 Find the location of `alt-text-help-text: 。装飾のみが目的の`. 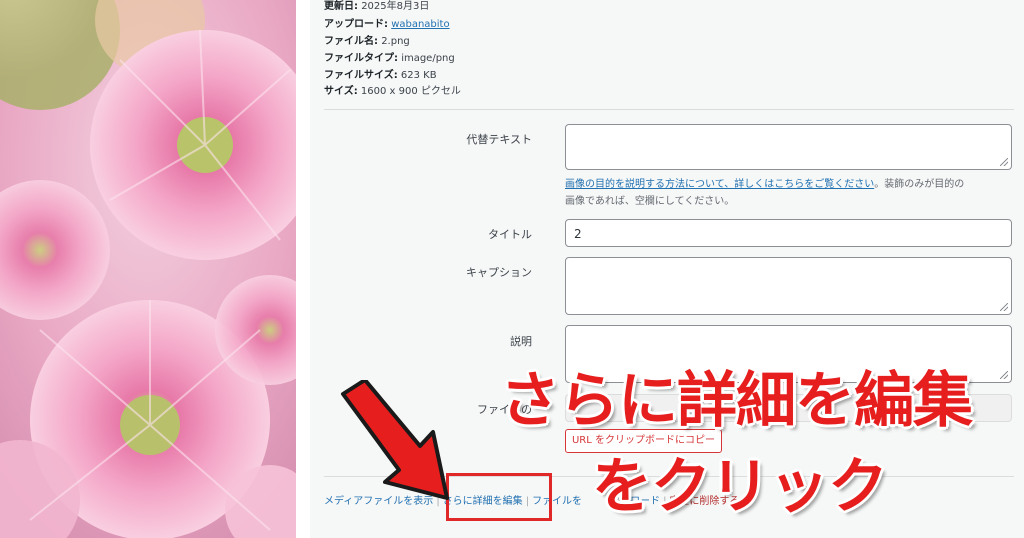

alt-text-help-text: 。装飾のみが目的の is located at coordinates (919, 184).